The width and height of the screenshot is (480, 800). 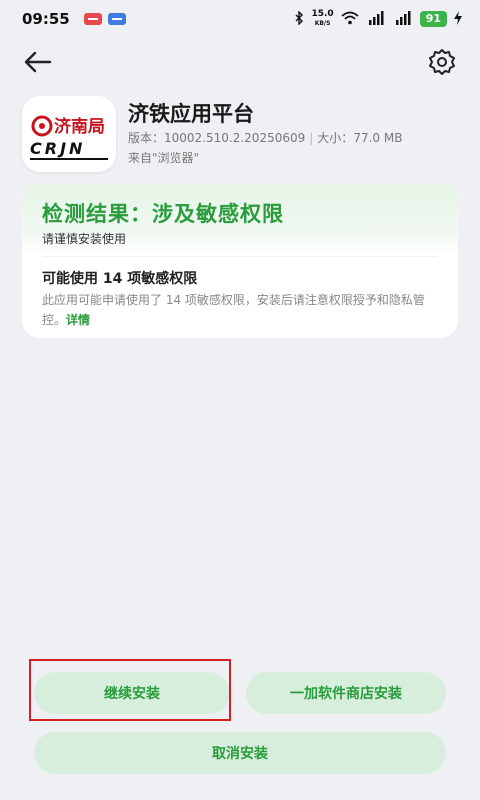 What do you see at coordinates (69, 137) in the screenshot?
I see `app-logo-icon: 济南局 CRJN` at bounding box center [69, 137].